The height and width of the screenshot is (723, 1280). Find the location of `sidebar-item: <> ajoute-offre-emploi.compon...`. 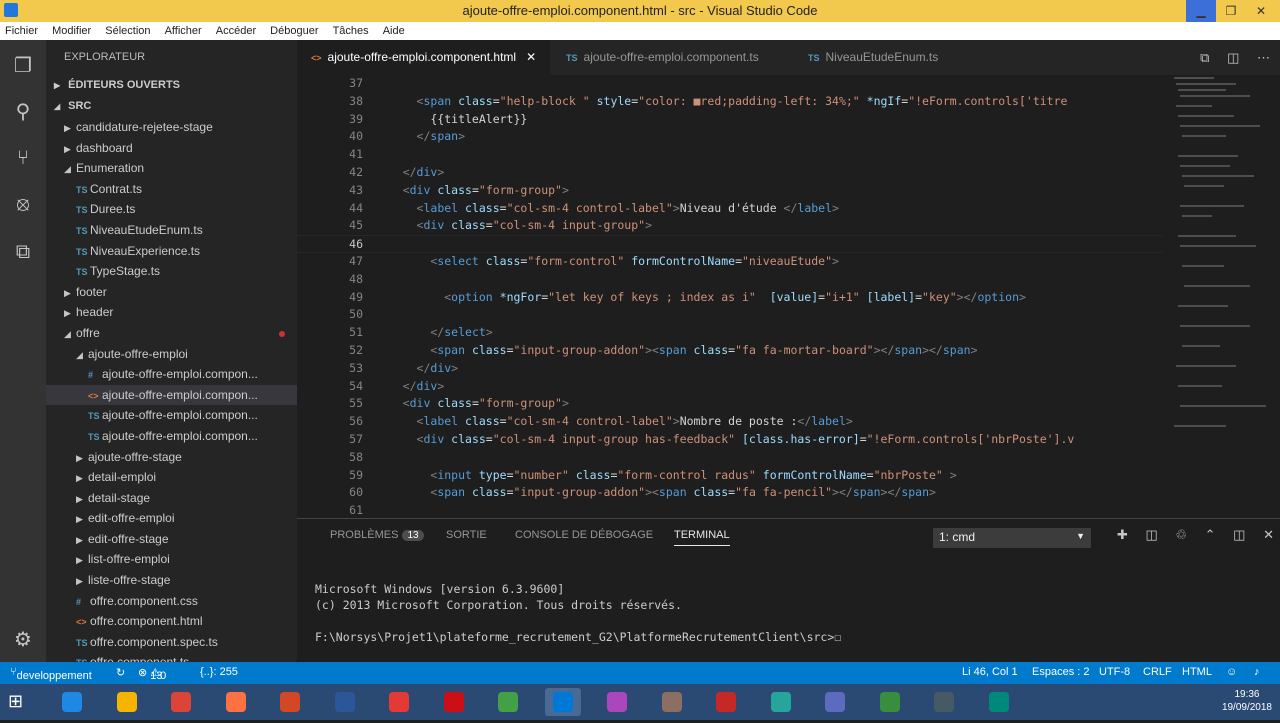

sidebar-item: <> ajoute-offre-emploi.compon... is located at coordinates (171, 395).